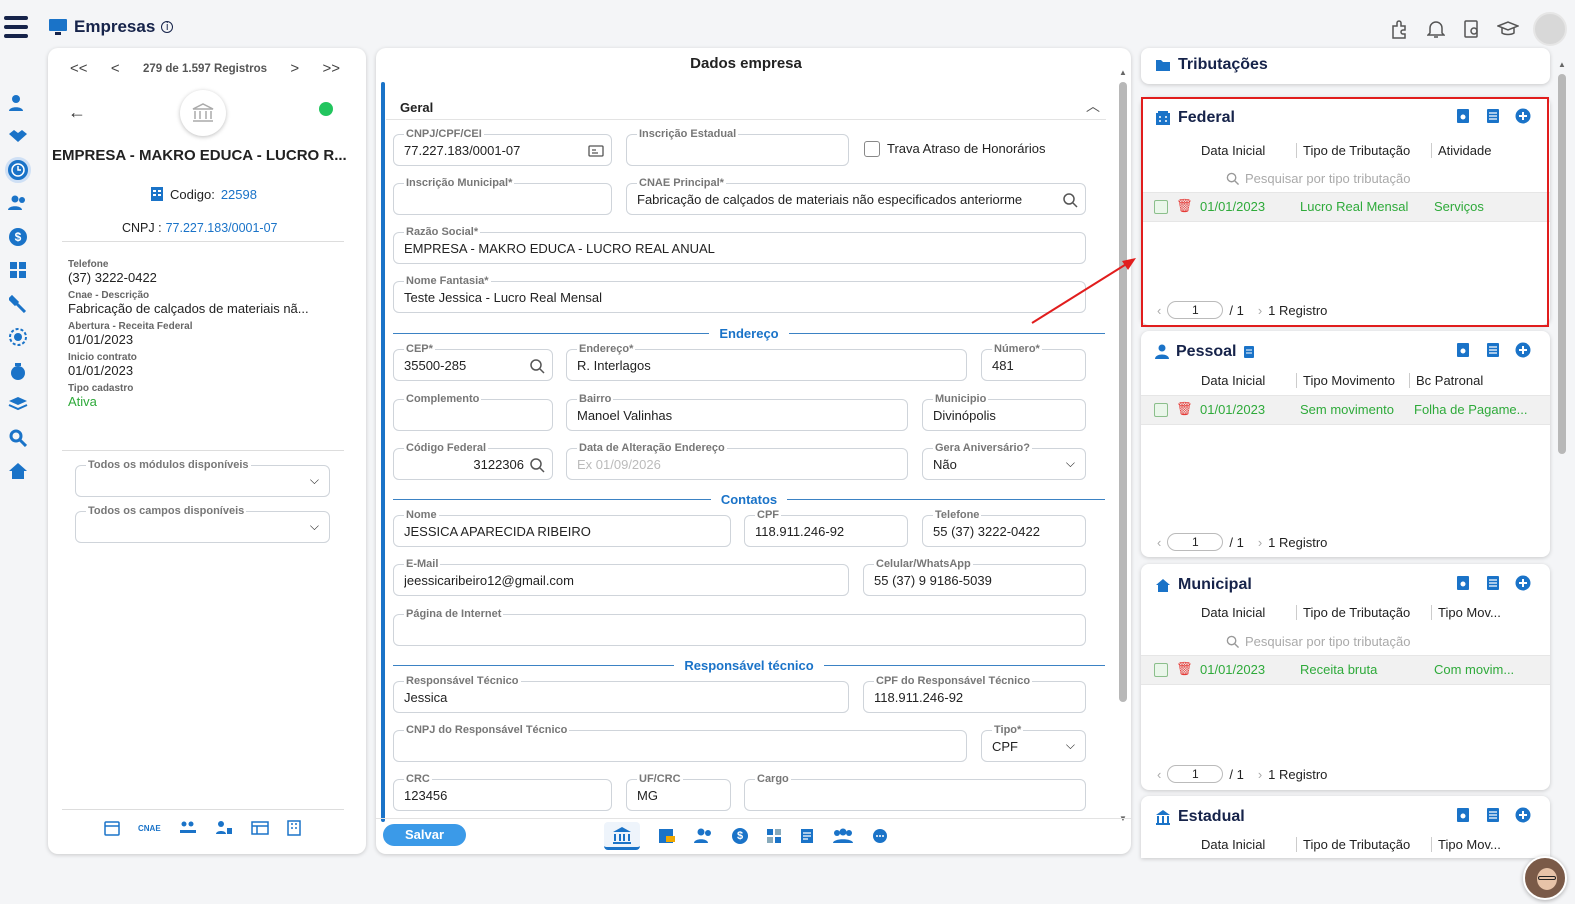 Image resolution: width=1575 pixels, height=904 pixels. I want to click on uf-crc-field: UF/CRC MG, so click(678, 792).